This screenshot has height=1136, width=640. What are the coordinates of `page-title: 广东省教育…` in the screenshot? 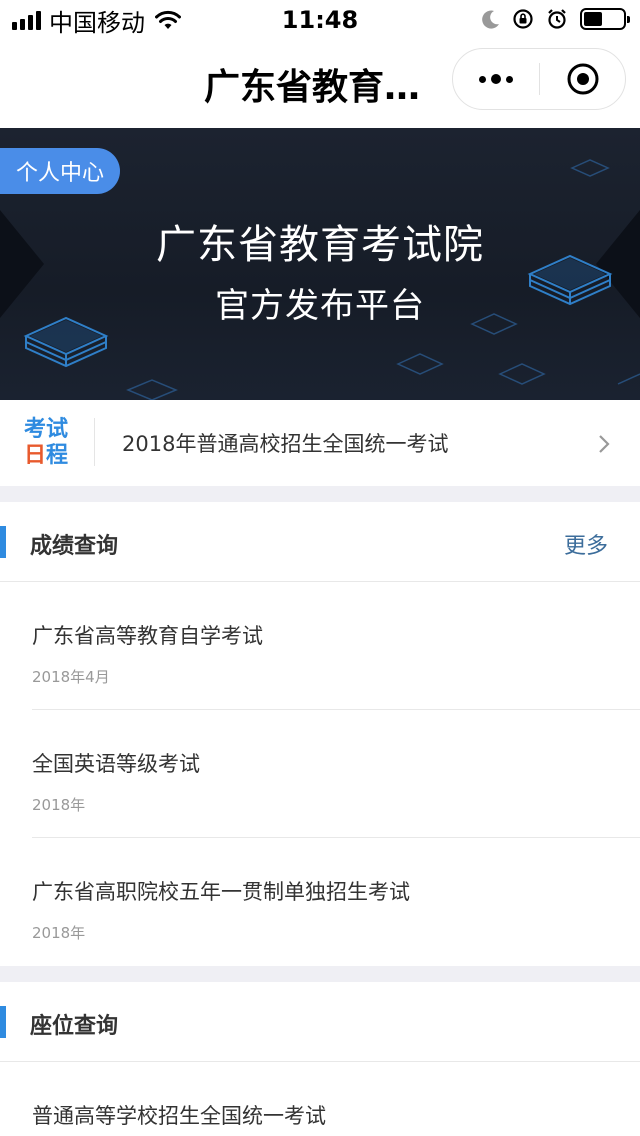 It's located at (312, 87).